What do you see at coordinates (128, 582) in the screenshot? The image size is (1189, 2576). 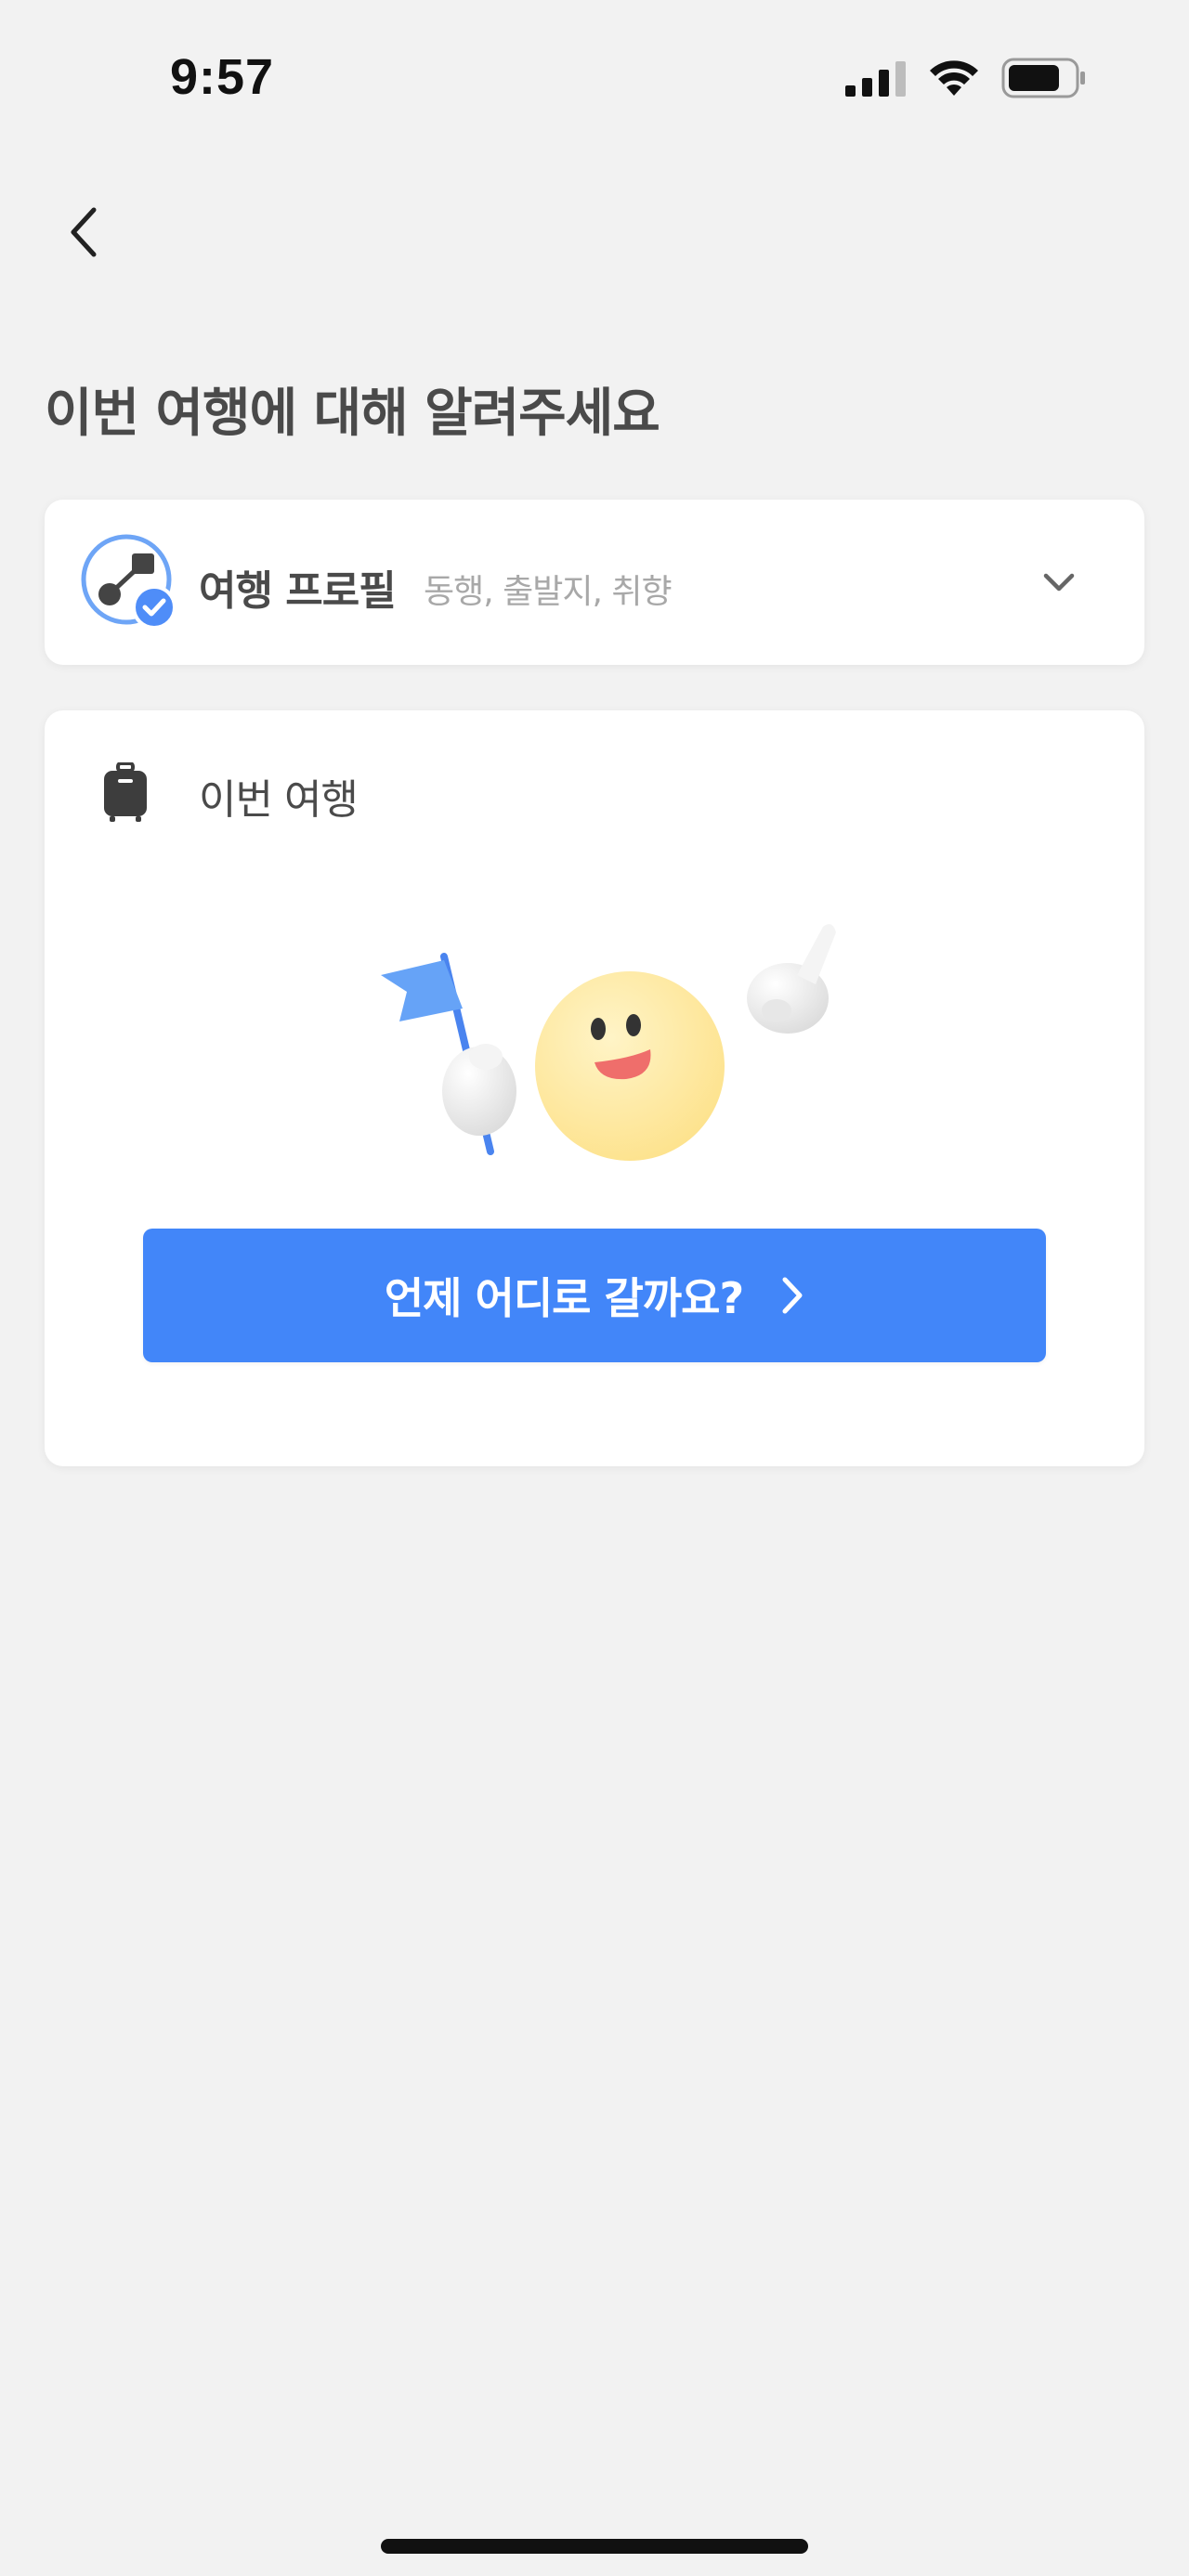 I see `travel-profile-icon` at bounding box center [128, 582].